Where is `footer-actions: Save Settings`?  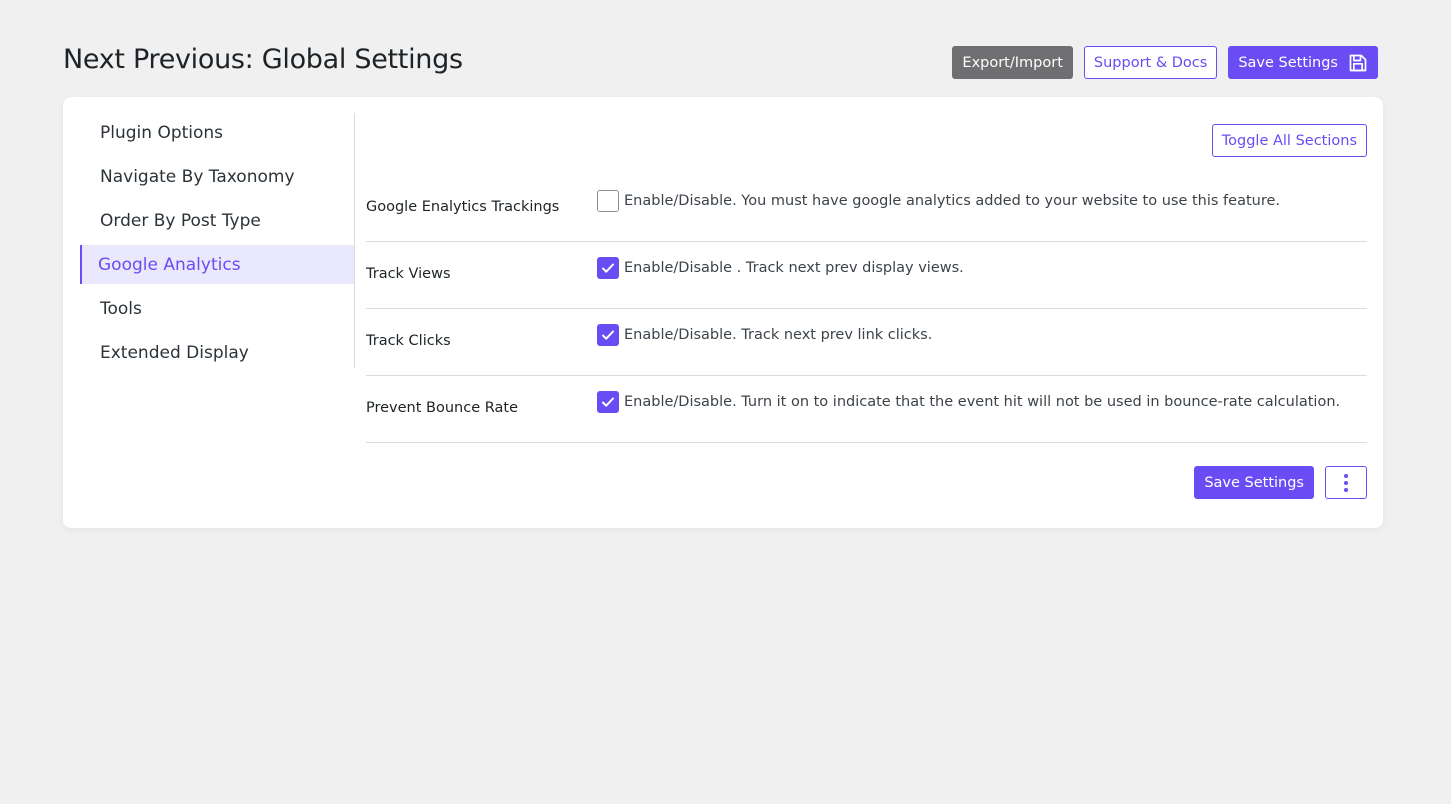
footer-actions: Save Settings is located at coordinates (1280, 482).